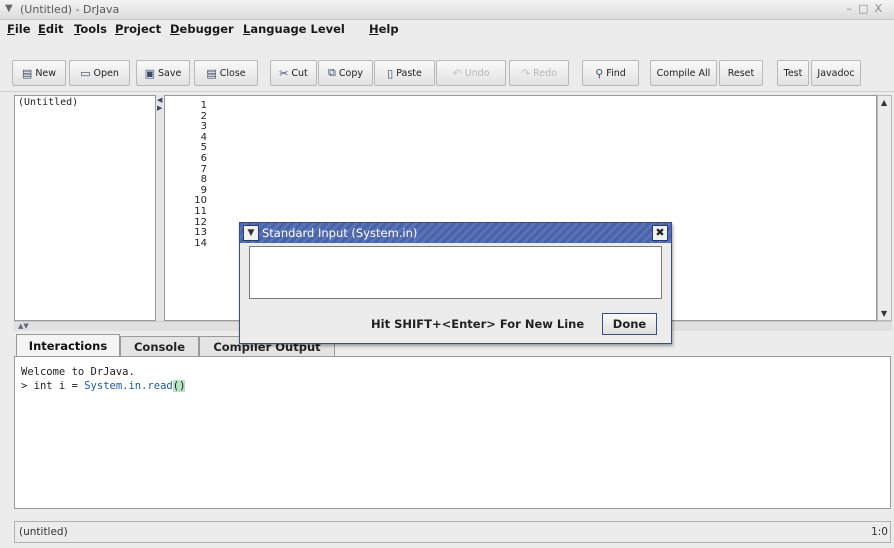 The height and width of the screenshot is (548, 894). I want to click on line-number: 6, so click(203, 158).